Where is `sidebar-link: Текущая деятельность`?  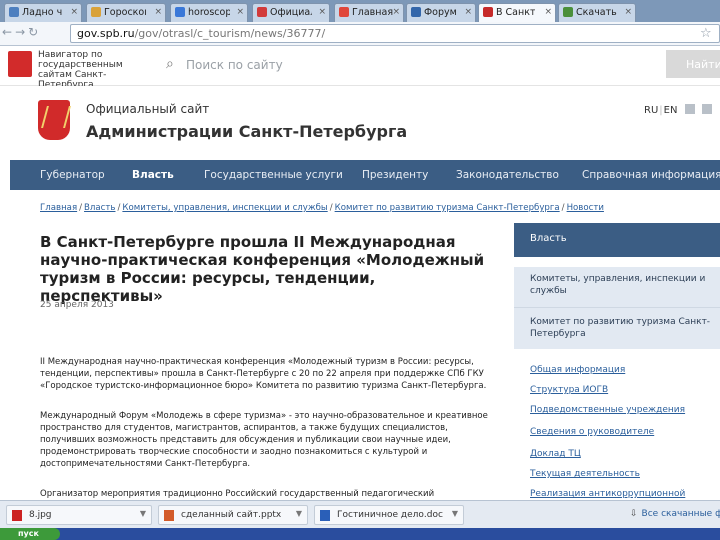
sidebar-link: Текущая деятельность is located at coordinates (585, 474).